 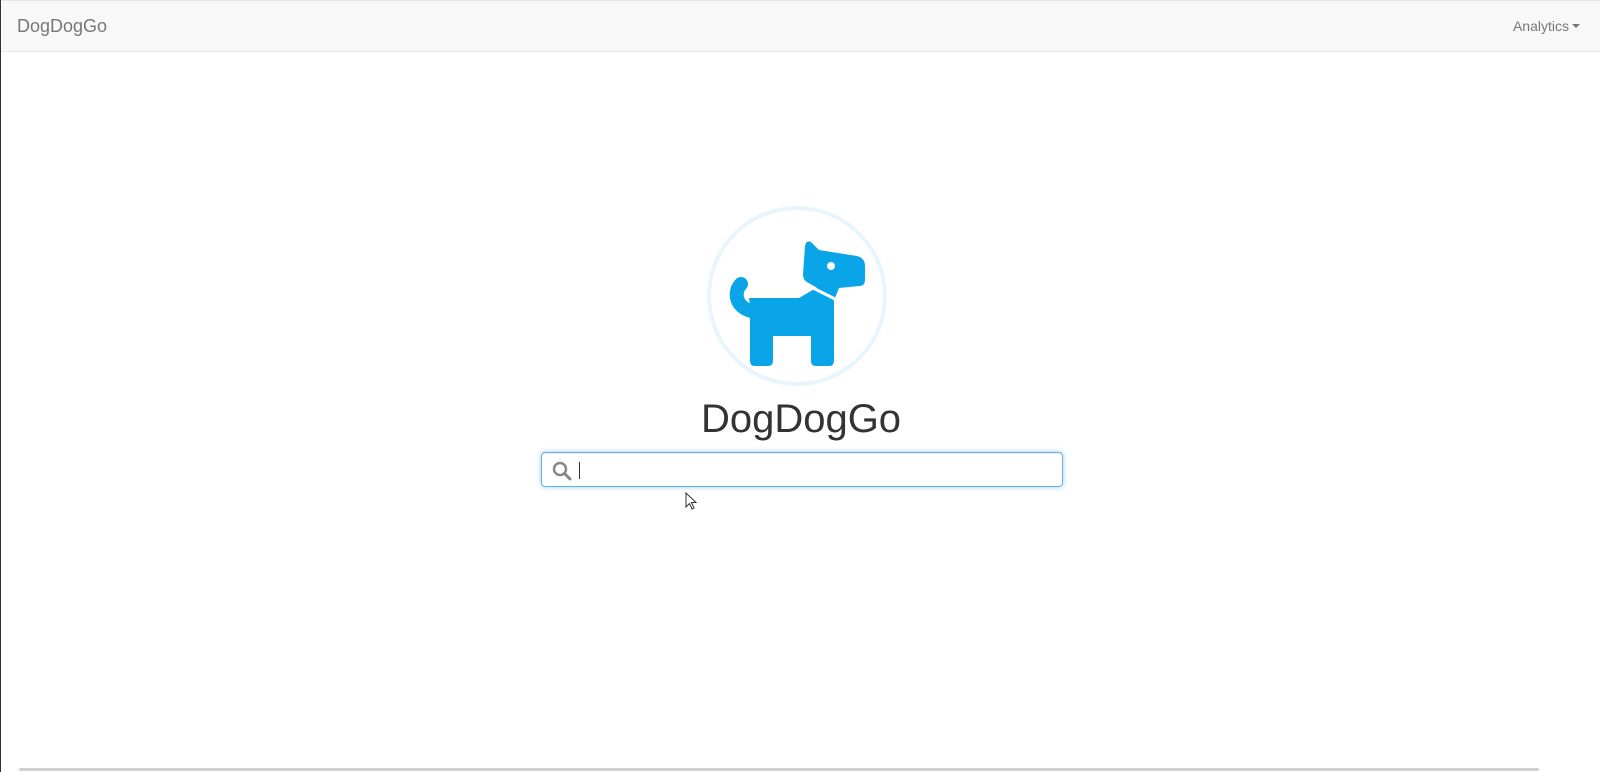 I want to click on text-caret, so click(x=579, y=470).